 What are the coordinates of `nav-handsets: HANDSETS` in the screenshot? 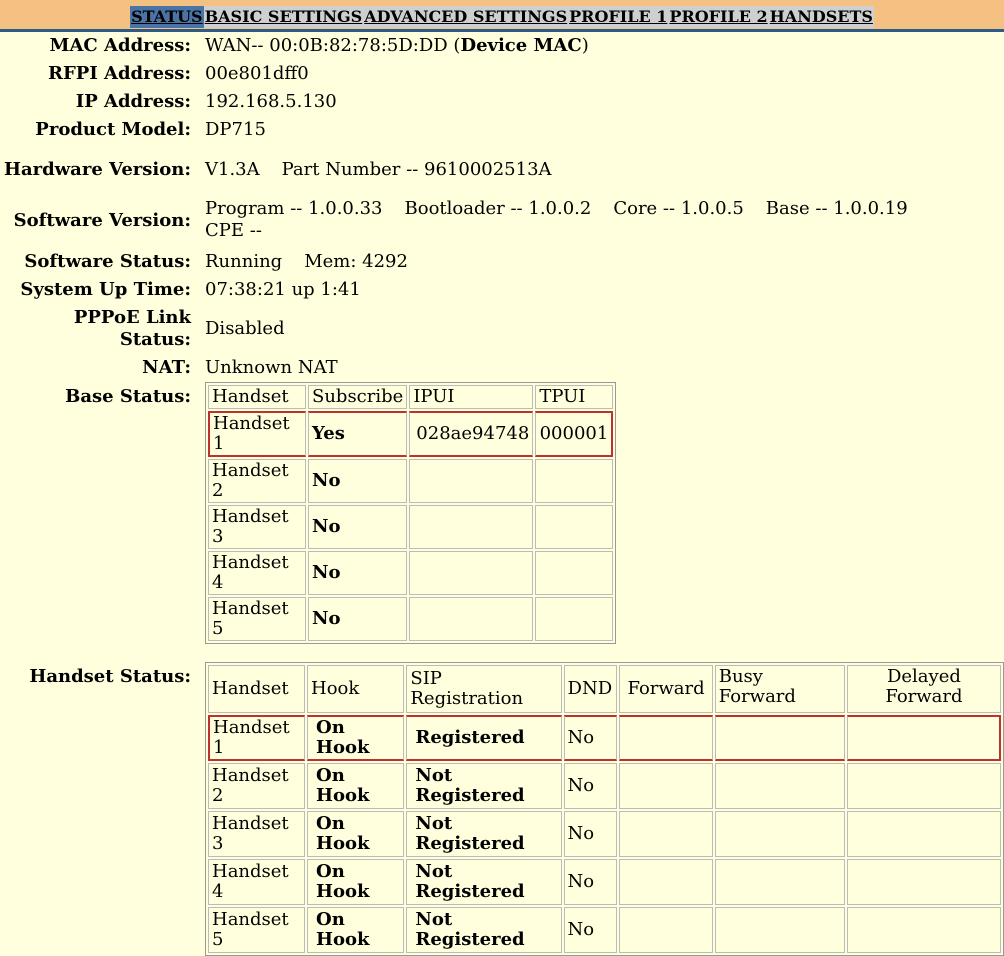 It's located at (821, 17).